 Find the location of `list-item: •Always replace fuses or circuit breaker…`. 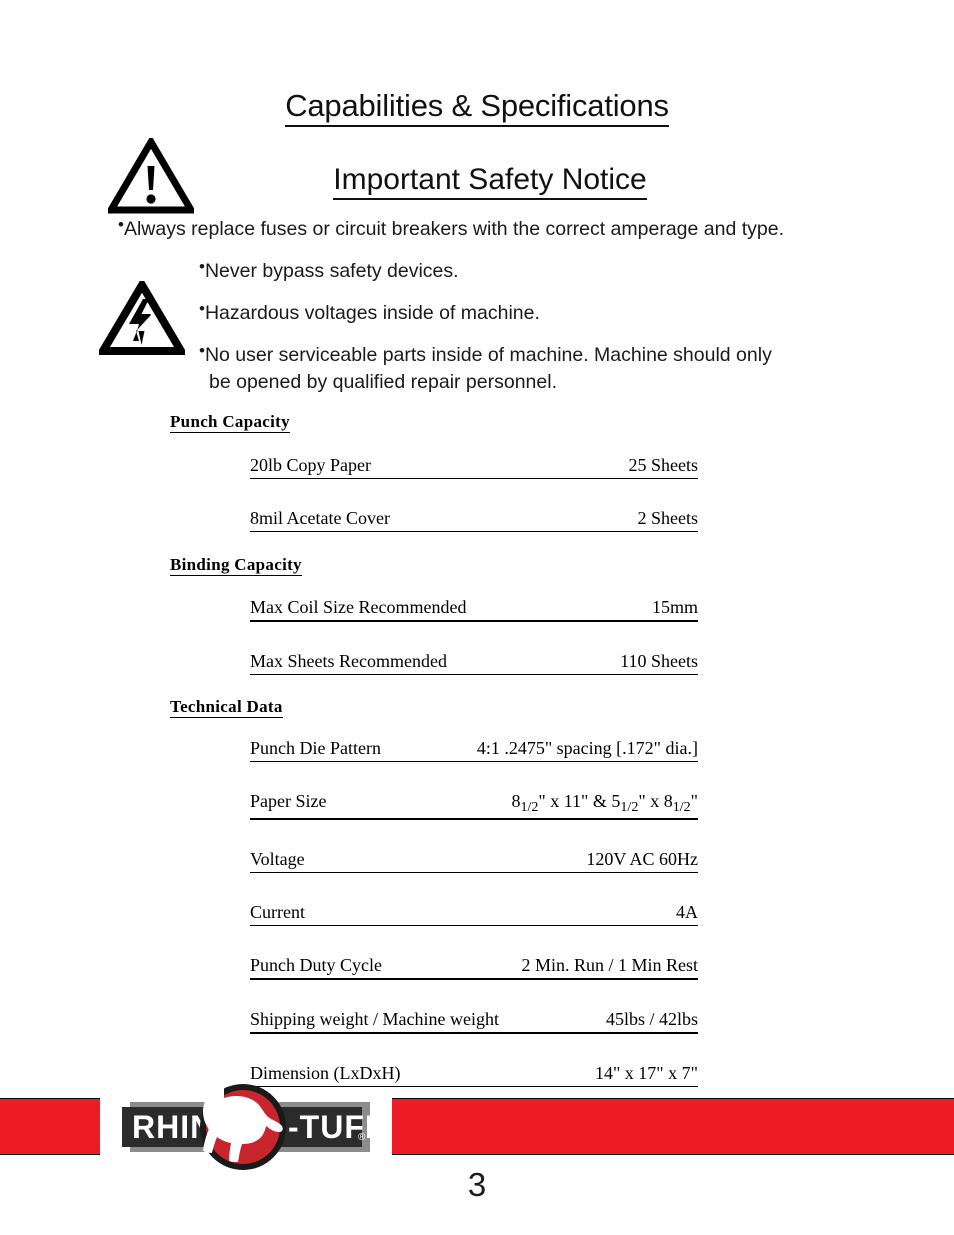

list-item: •Always replace fuses or circuit breaker… is located at coordinates (451, 228).